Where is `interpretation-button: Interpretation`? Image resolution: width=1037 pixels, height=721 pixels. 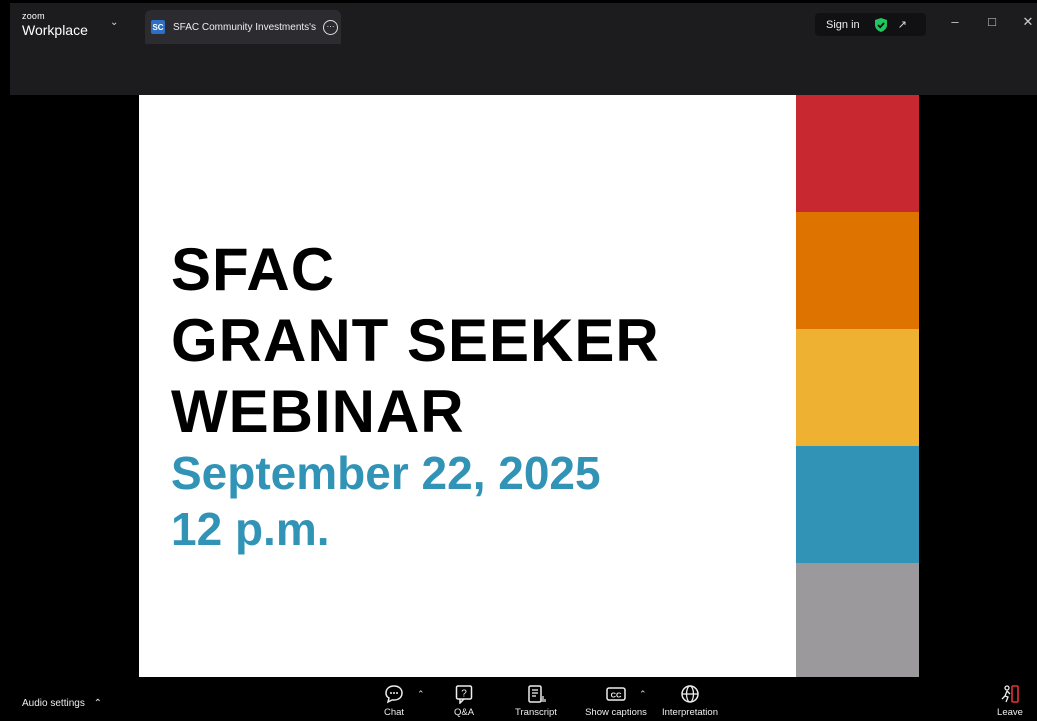 interpretation-button: Interpretation is located at coordinates (690, 700).